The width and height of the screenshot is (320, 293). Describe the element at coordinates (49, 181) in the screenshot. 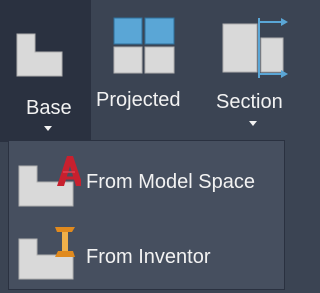

I see `base-from-model-space-icon` at that location.